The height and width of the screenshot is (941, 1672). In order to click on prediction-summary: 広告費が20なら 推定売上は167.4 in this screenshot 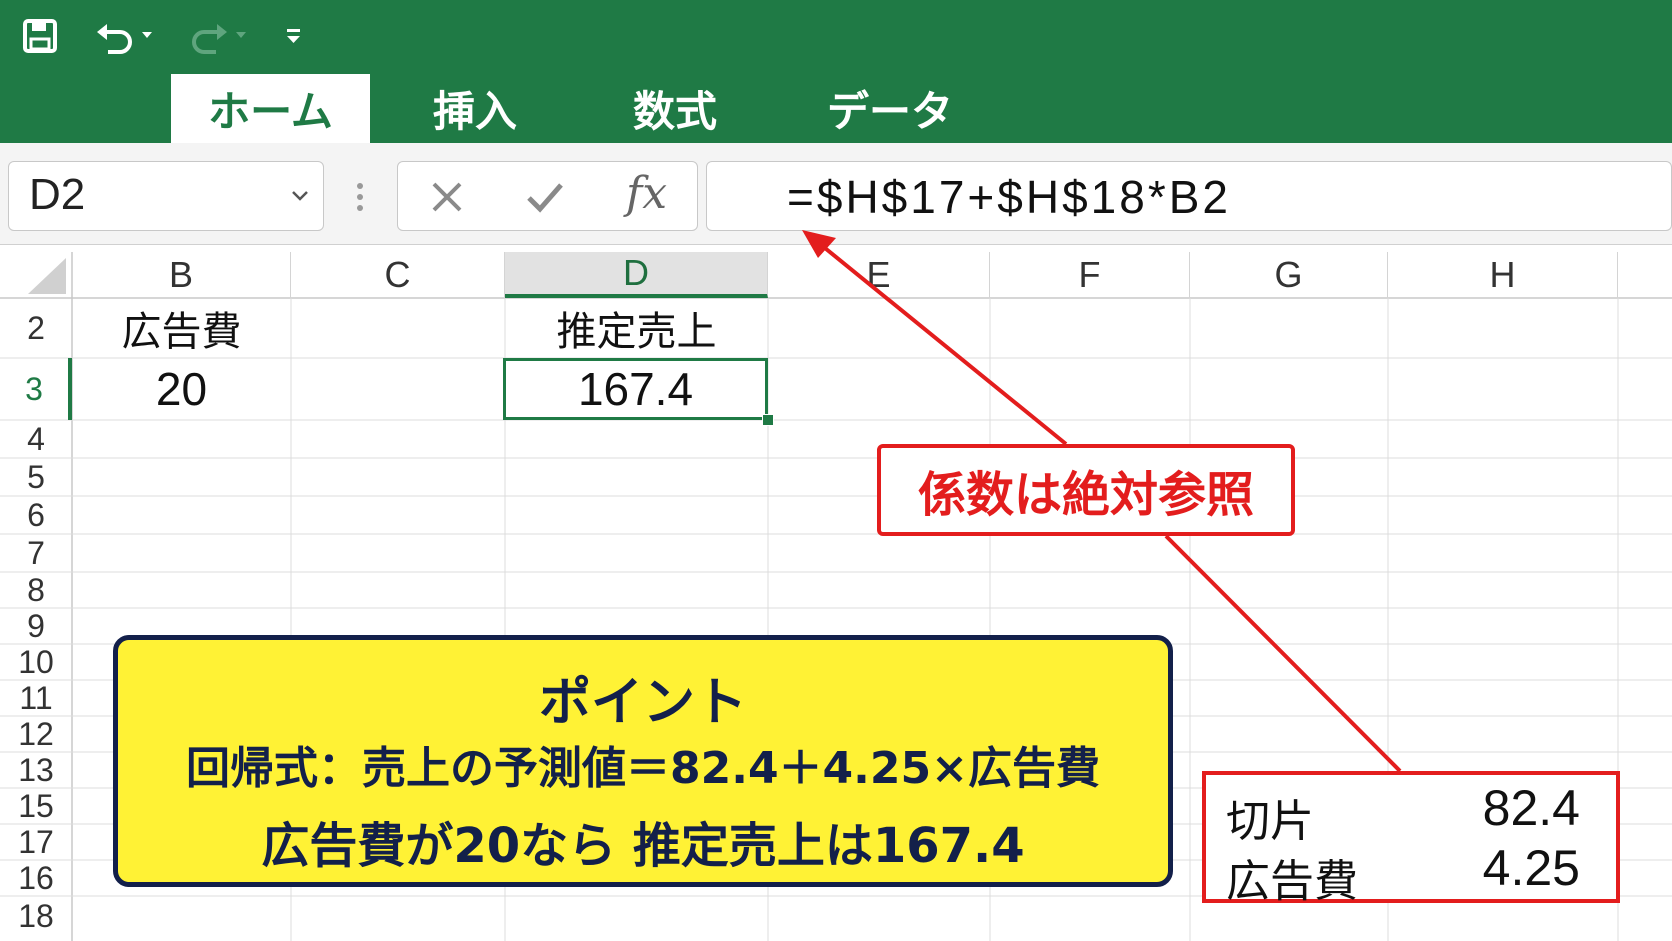, I will do `click(643, 846)`.